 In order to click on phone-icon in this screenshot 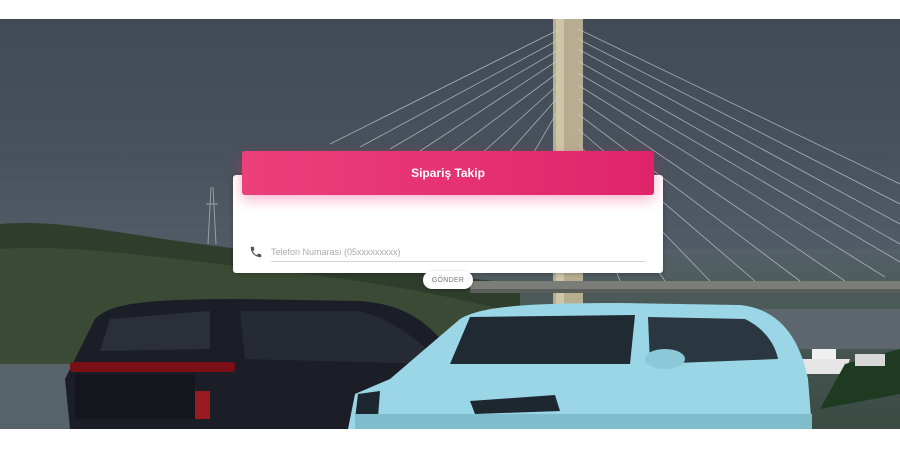, I will do `click(256, 252)`.